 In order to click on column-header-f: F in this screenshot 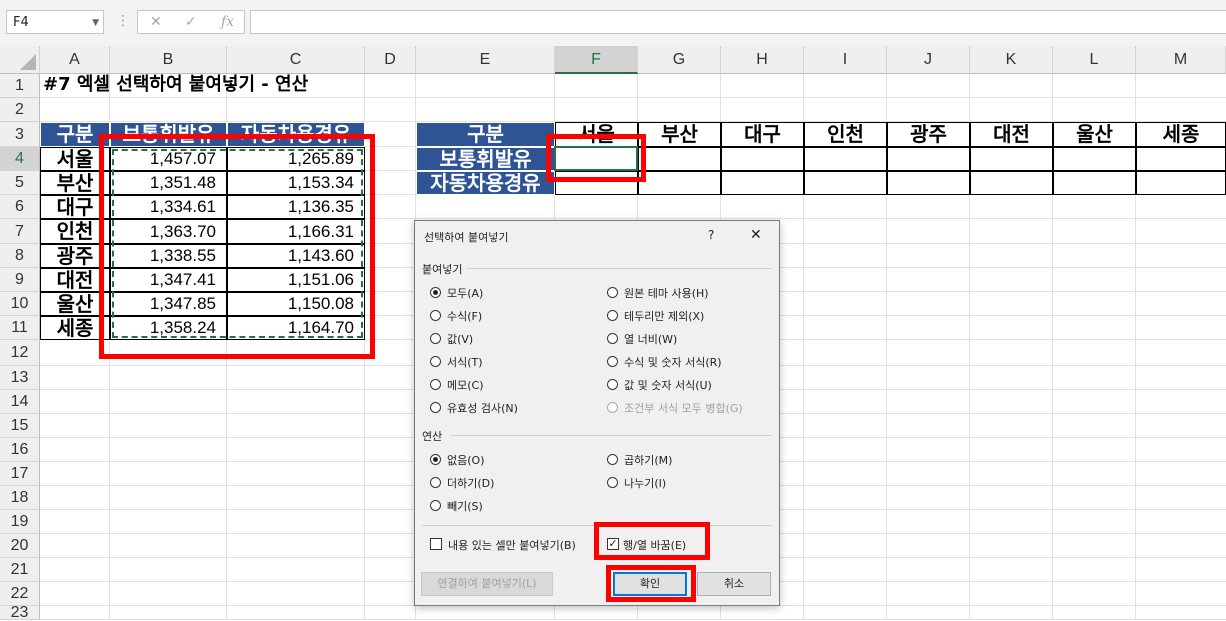, I will do `click(596, 60)`.